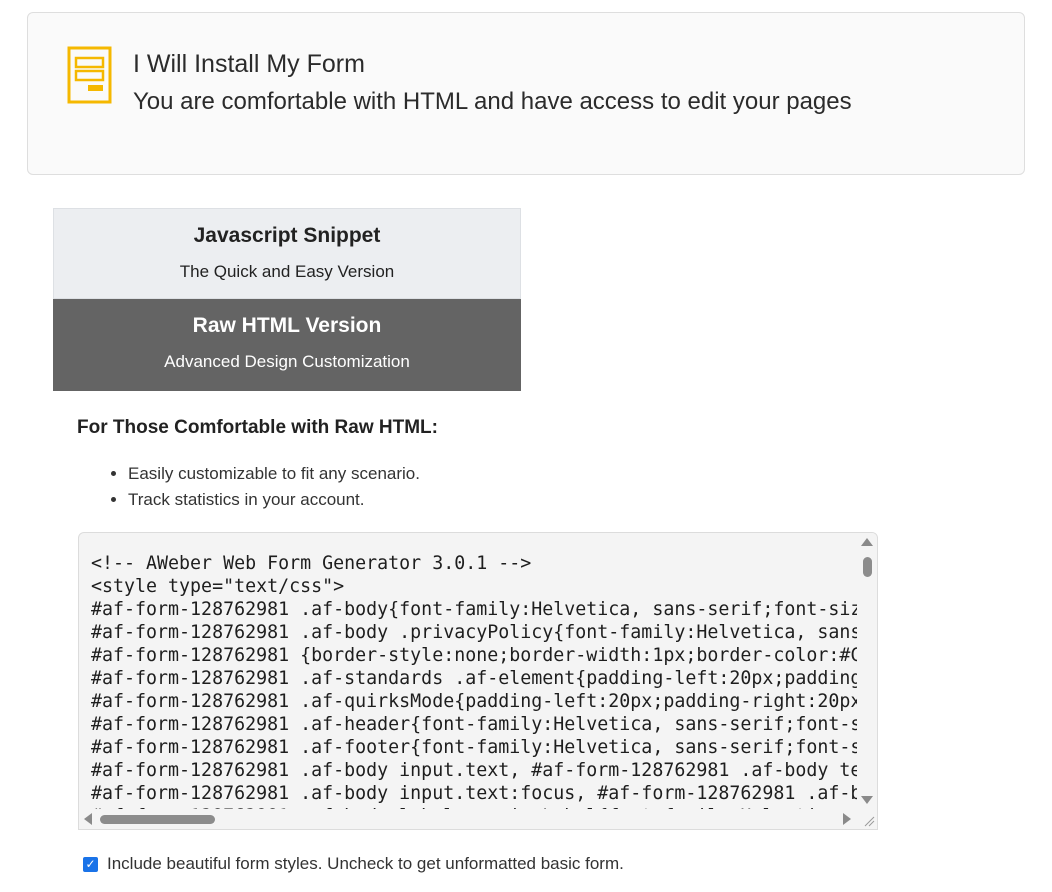 The height and width of the screenshot is (892, 1052). What do you see at coordinates (867, 567) in the screenshot?
I see `vertical-scroll-thumb` at bounding box center [867, 567].